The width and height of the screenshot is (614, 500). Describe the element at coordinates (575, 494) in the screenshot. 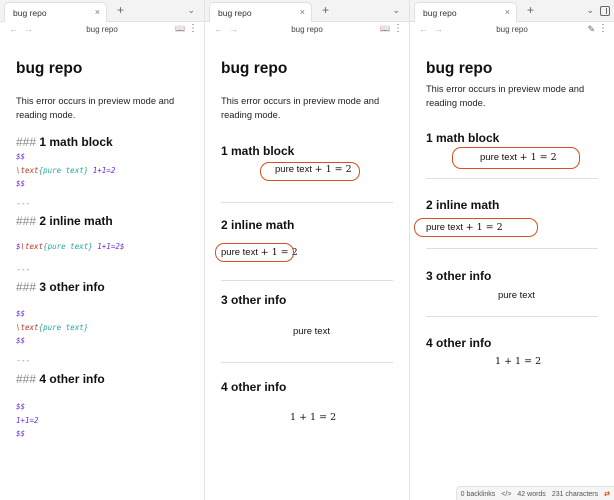

I see `character-count: 231 characters` at that location.